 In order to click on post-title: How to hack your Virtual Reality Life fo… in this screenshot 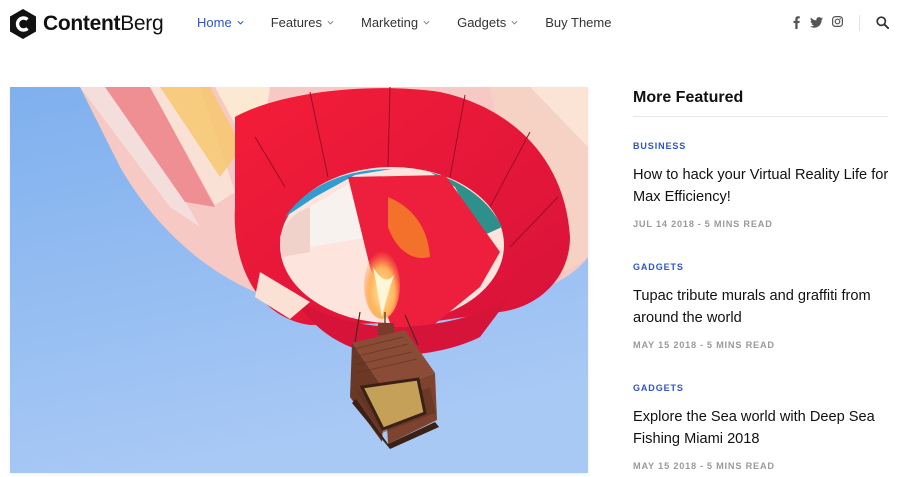, I will do `click(762, 186)`.